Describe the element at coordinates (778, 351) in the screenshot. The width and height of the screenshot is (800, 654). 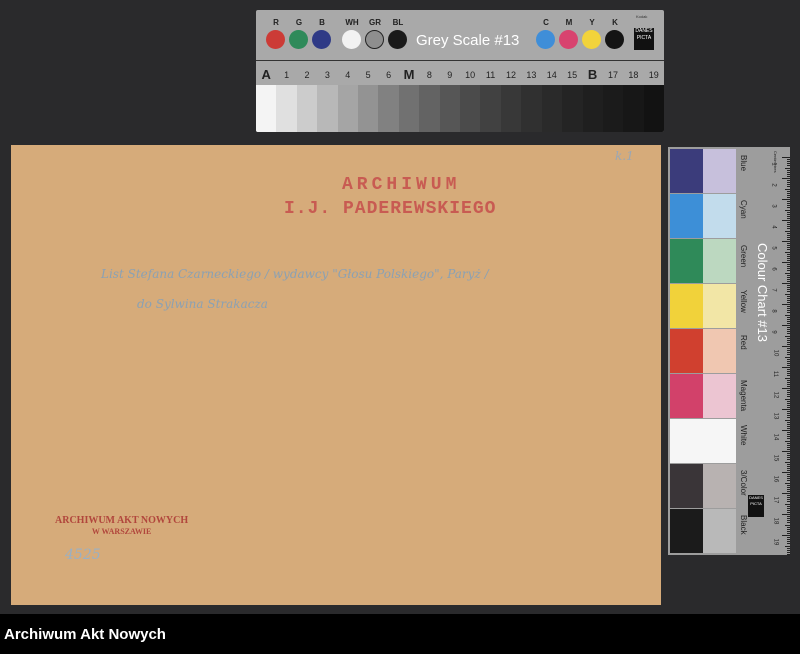
I see `colour-chart-ruler: 1 2 3 4 5 6 7 8 9 10 11 12 13 14 15 16 17 18 19` at that location.